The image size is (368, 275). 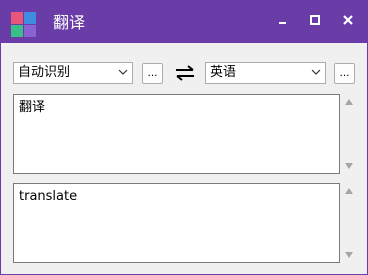 I want to click on target-text: translate, so click(x=48, y=196).